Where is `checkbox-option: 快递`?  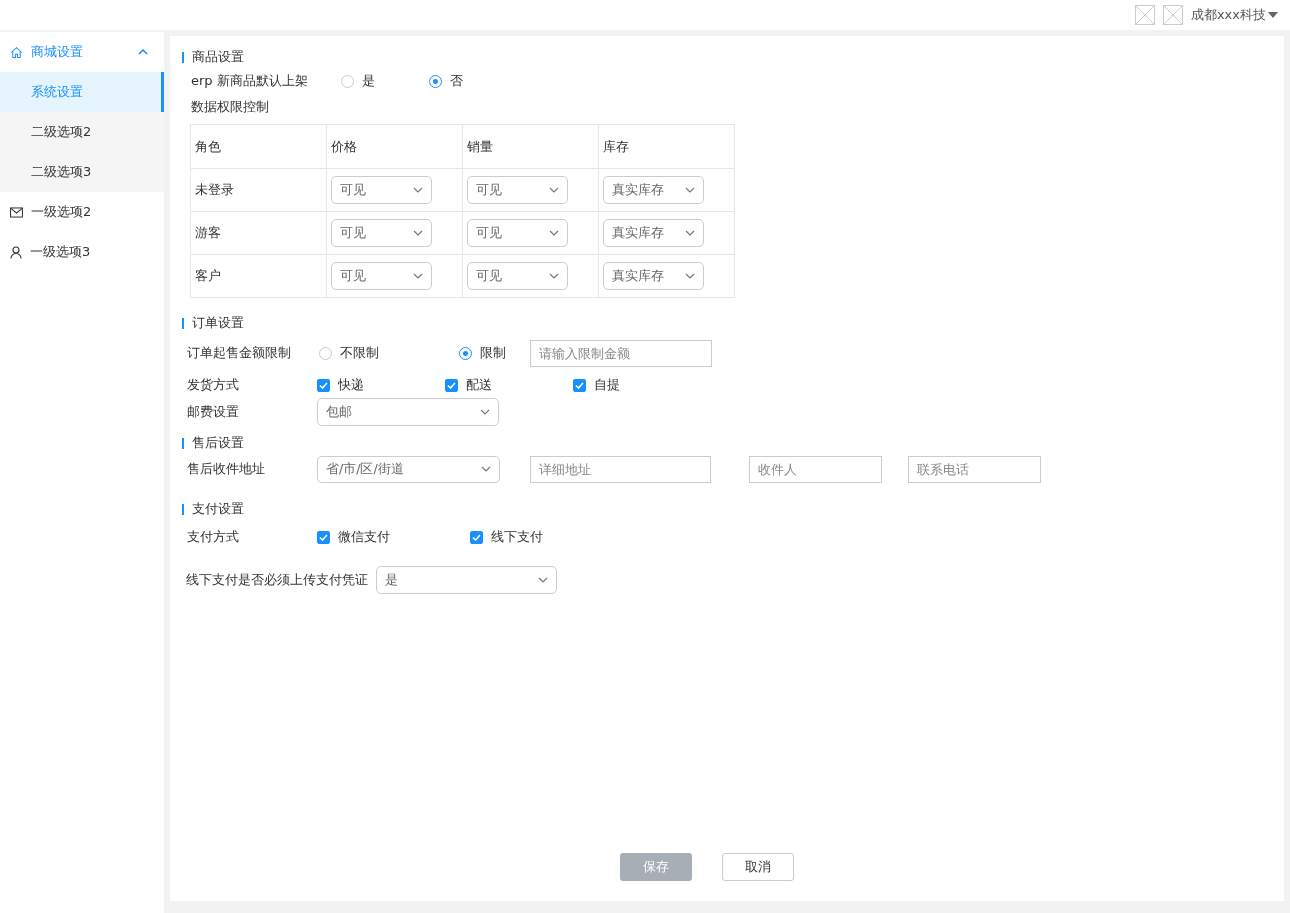 checkbox-option: 快递 is located at coordinates (381, 385).